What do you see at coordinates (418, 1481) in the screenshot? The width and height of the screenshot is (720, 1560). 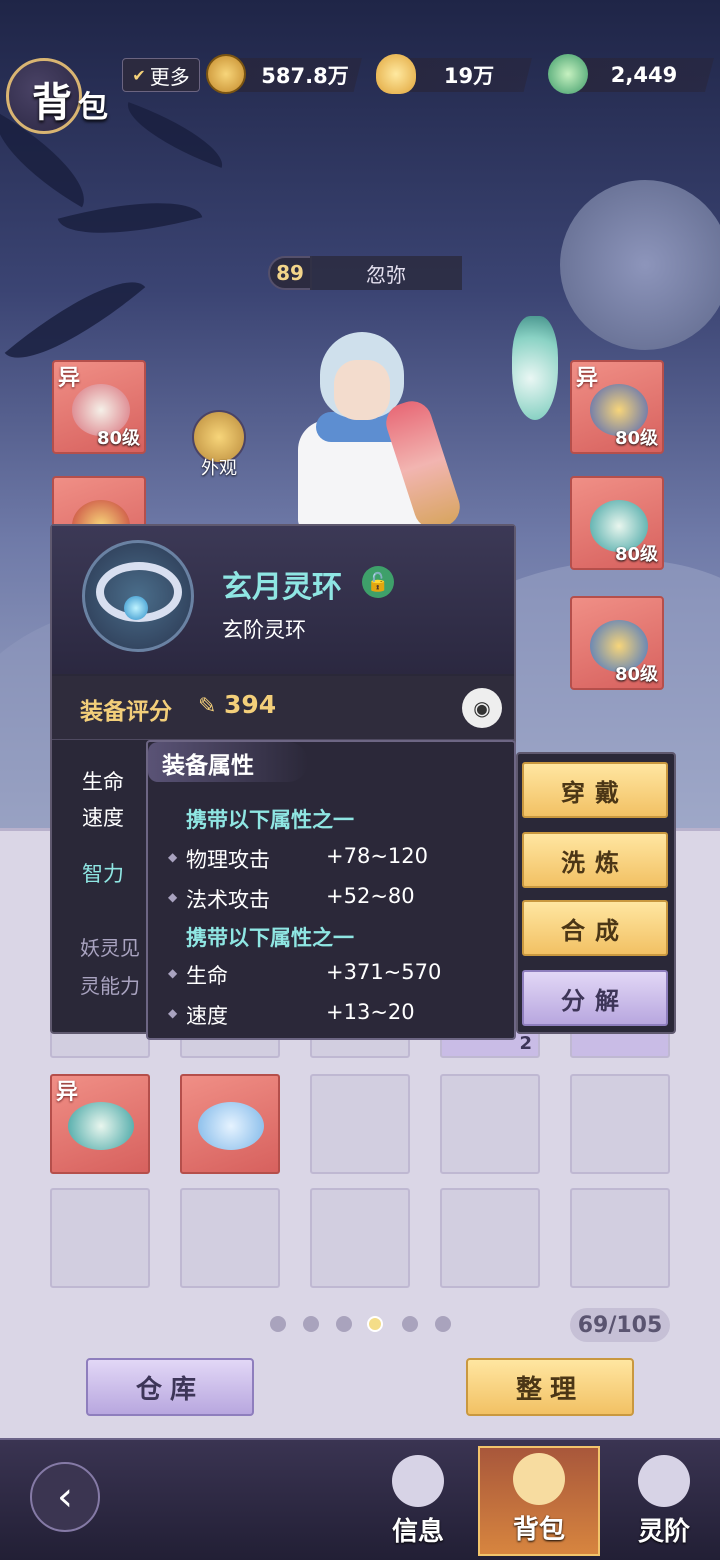 I see `fist-icon` at bounding box center [418, 1481].